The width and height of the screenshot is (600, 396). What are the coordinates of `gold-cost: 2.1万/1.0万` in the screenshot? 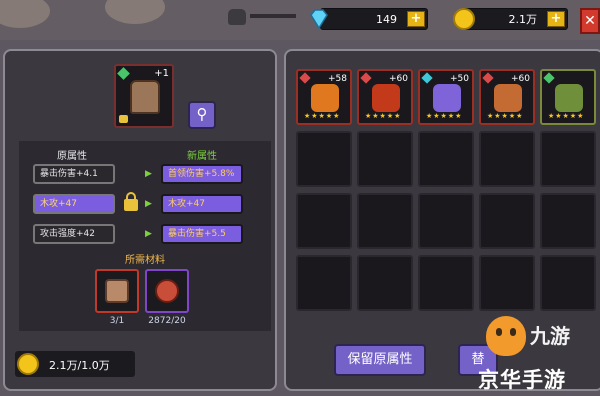 It's located at (75, 364).